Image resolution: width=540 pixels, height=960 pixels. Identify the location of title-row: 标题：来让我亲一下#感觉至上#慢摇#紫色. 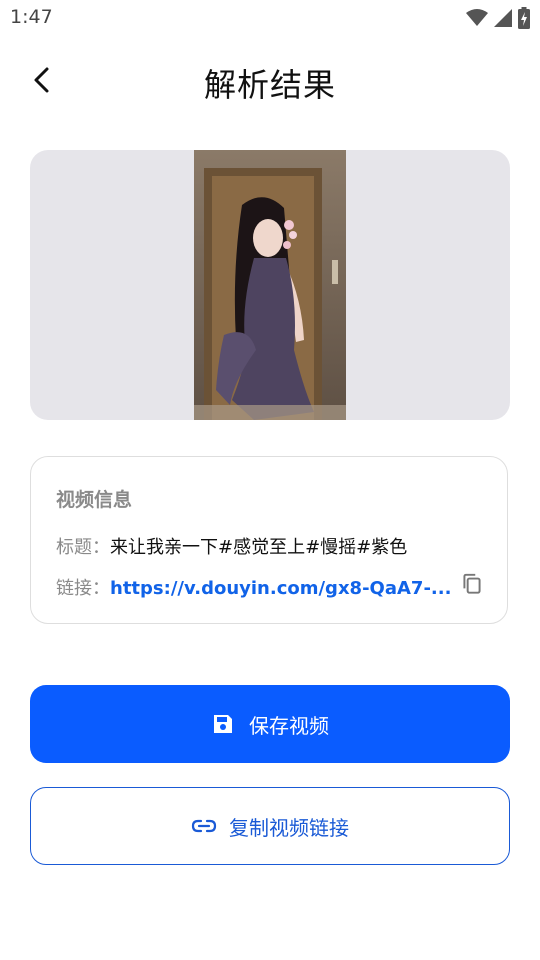
(231, 546).